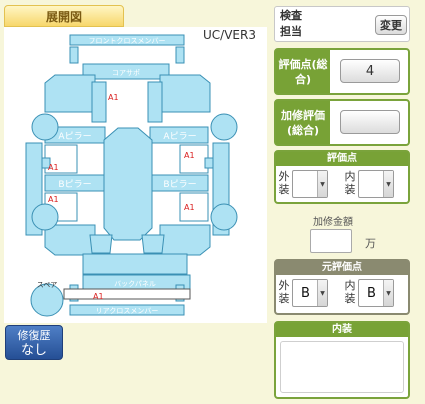 Image resolution: width=425 pixels, height=404 pixels. What do you see at coordinates (33, 350) in the screenshot?
I see `repair-history-value: なし` at bounding box center [33, 350].